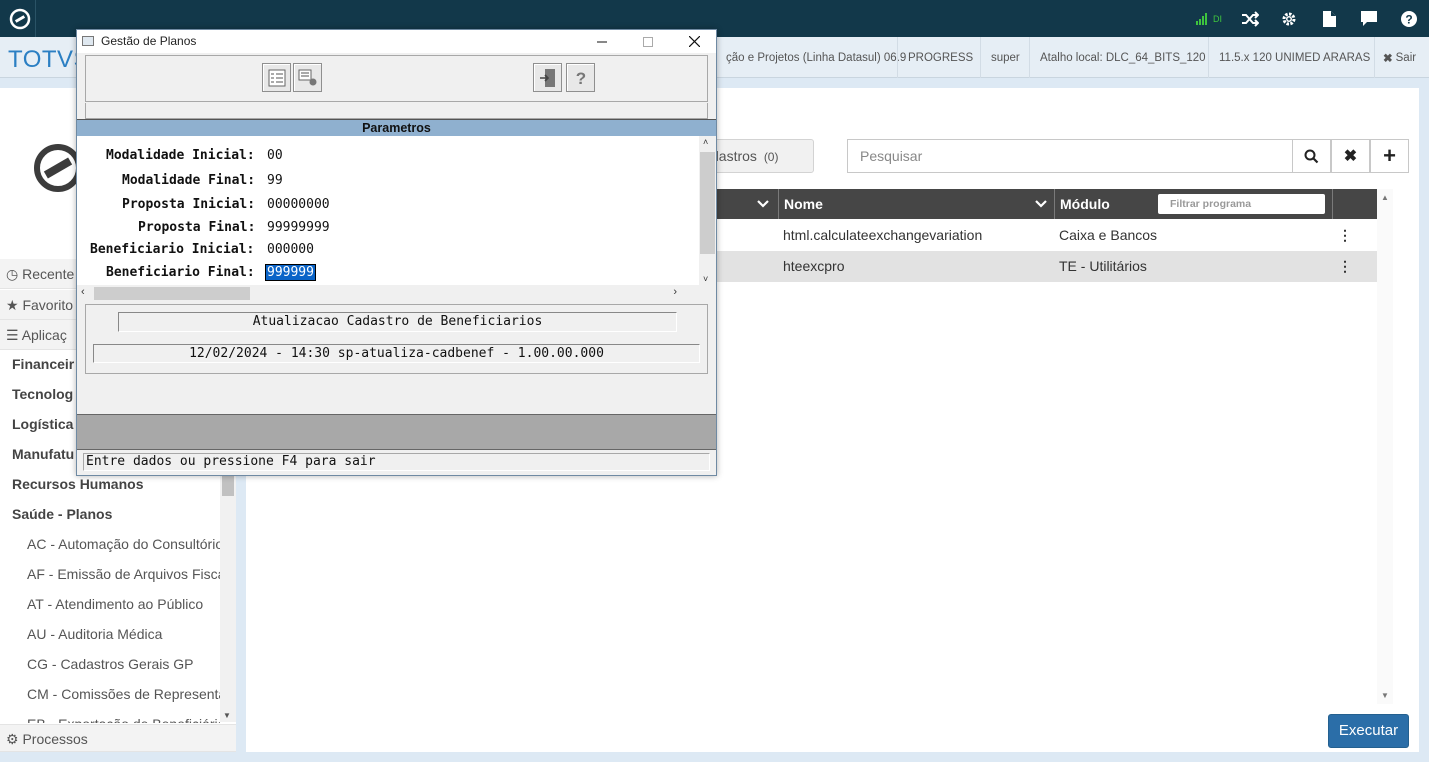 This screenshot has height=762, width=1429. I want to click on beneficiario-final-field: 999999, so click(290, 272).